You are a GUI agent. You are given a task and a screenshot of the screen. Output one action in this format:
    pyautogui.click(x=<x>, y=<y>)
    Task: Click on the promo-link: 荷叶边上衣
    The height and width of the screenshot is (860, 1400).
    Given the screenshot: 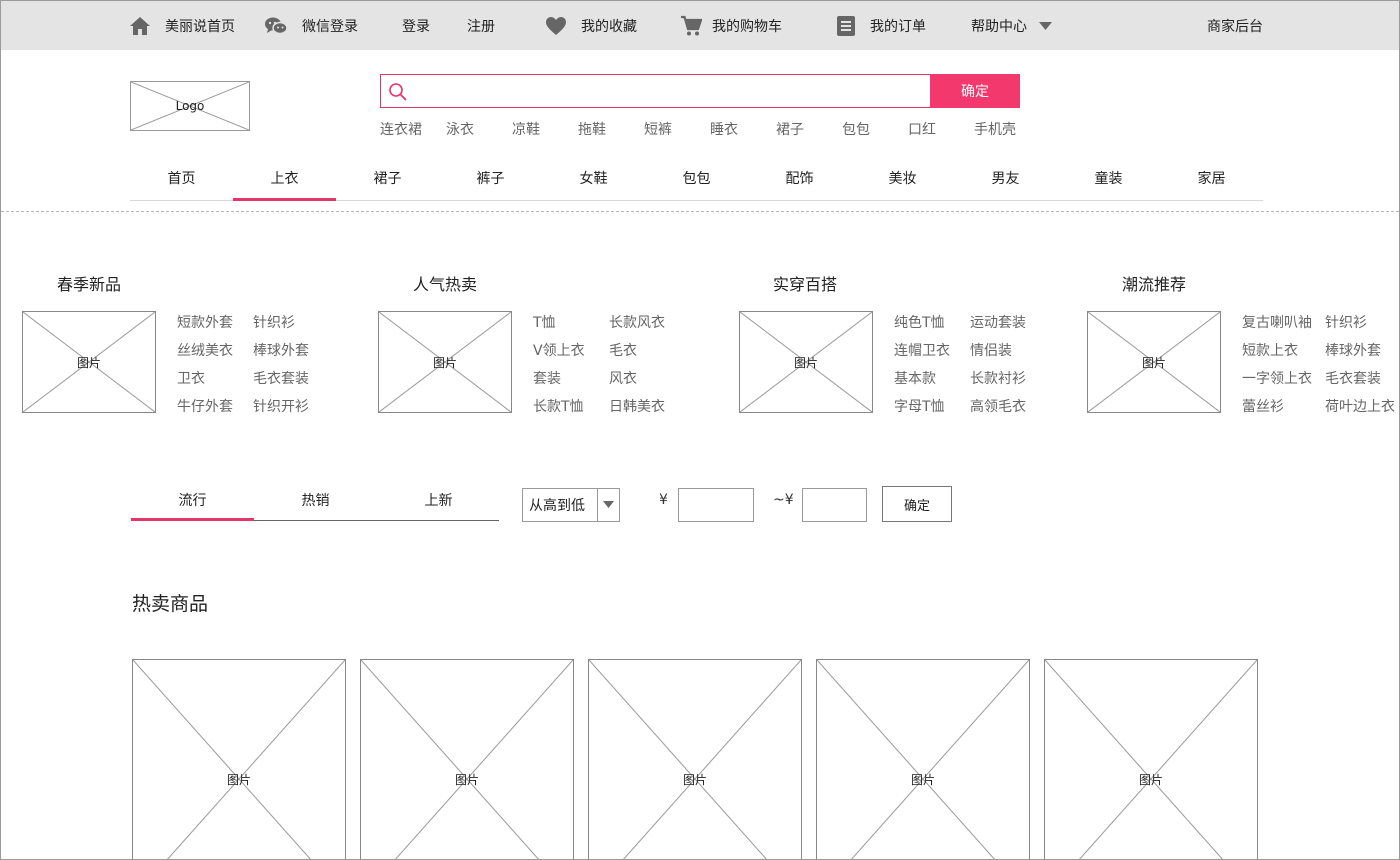 What is the action you would take?
    pyautogui.click(x=1360, y=406)
    